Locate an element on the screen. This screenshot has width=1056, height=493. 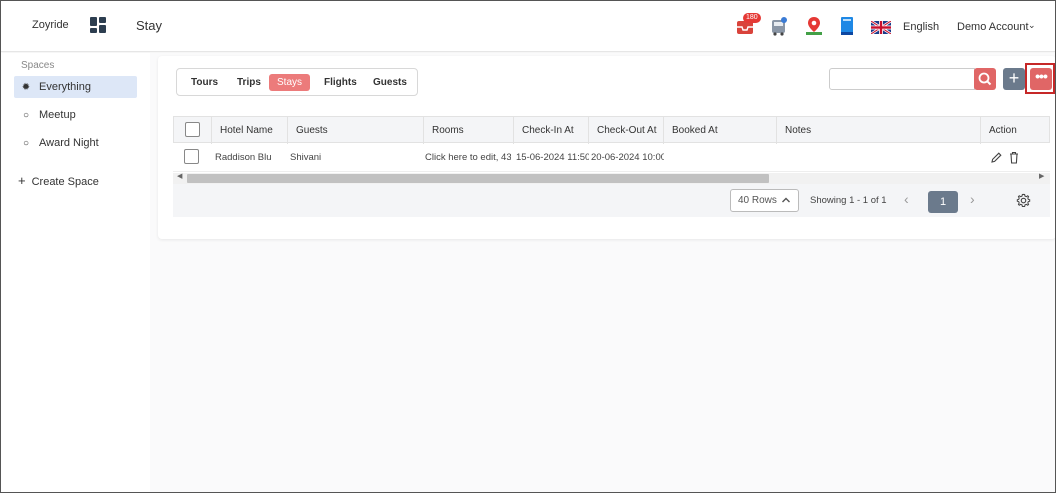
search-icon is located at coordinates (985, 79).